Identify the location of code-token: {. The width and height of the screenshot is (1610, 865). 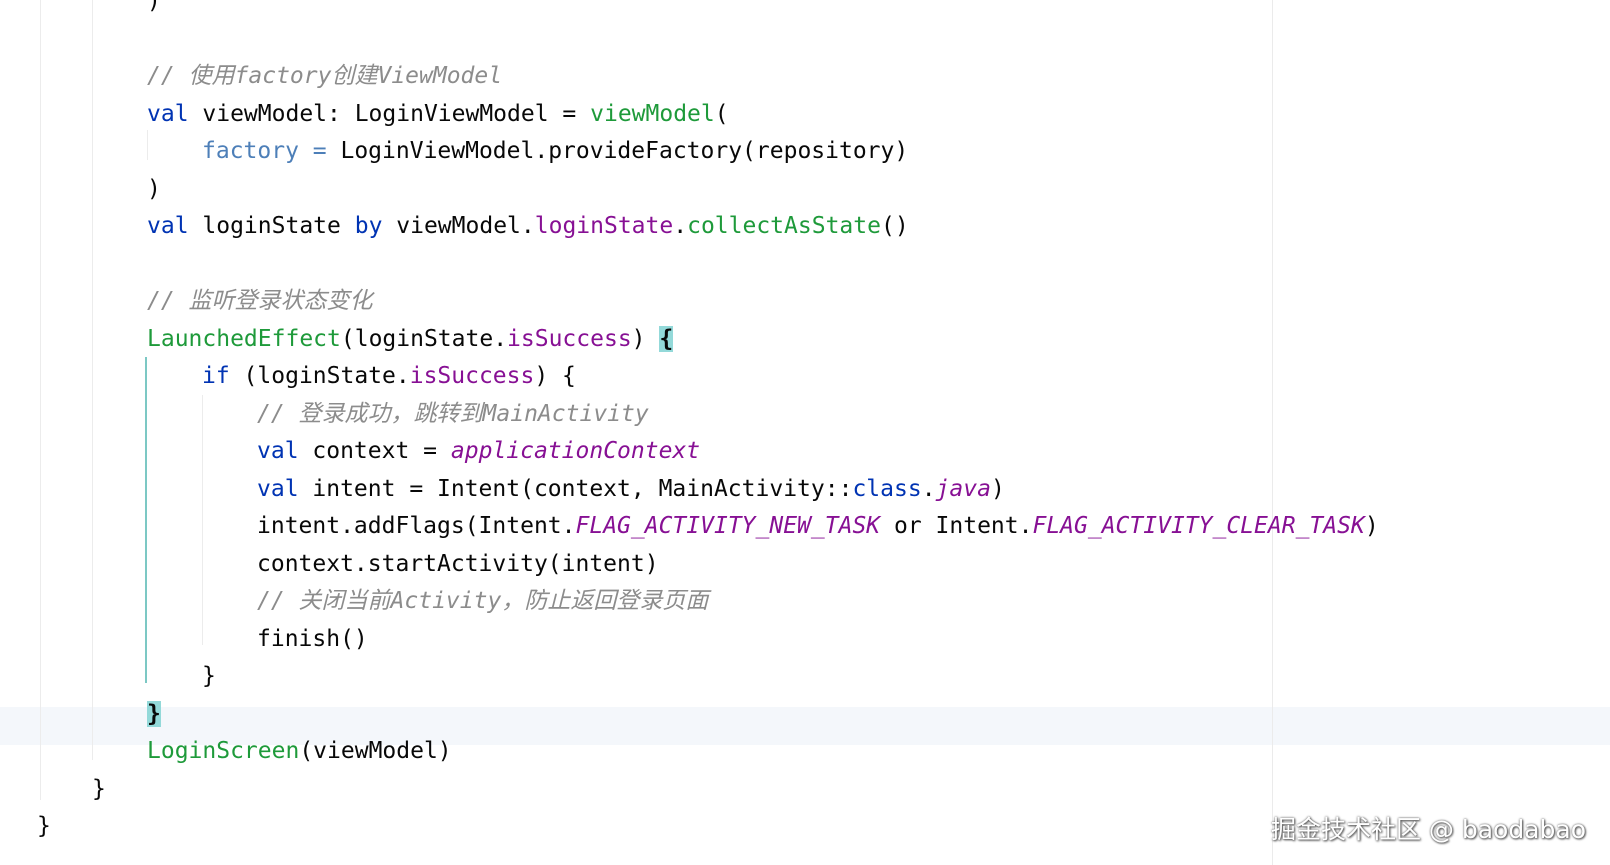
(666, 338).